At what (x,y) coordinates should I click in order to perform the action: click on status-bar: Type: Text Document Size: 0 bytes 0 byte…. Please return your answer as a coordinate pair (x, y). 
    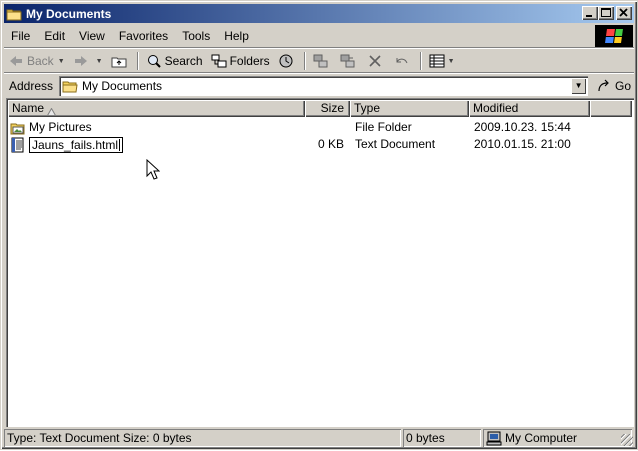
    Looking at the image, I should click on (319, 438).